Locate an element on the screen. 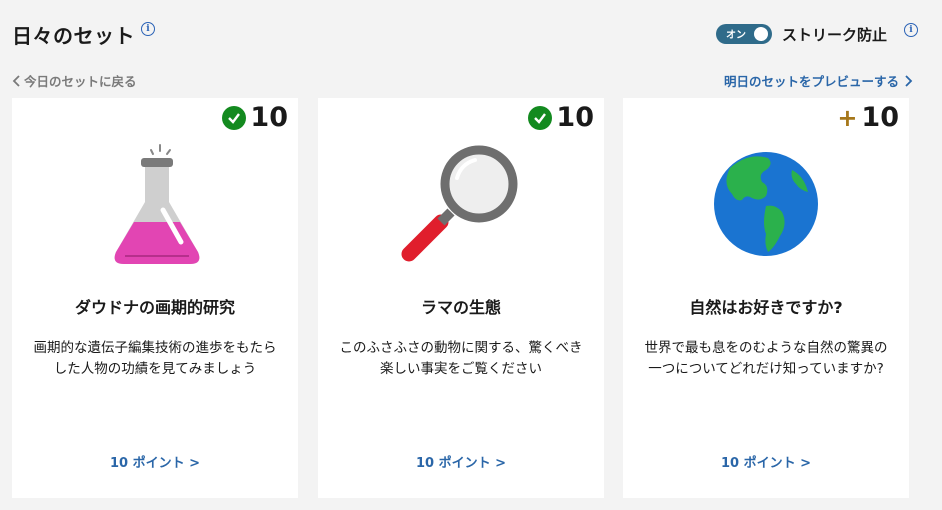  preview-link-label: 明日のセットをプレビューする is located at coordinates (812, 81).